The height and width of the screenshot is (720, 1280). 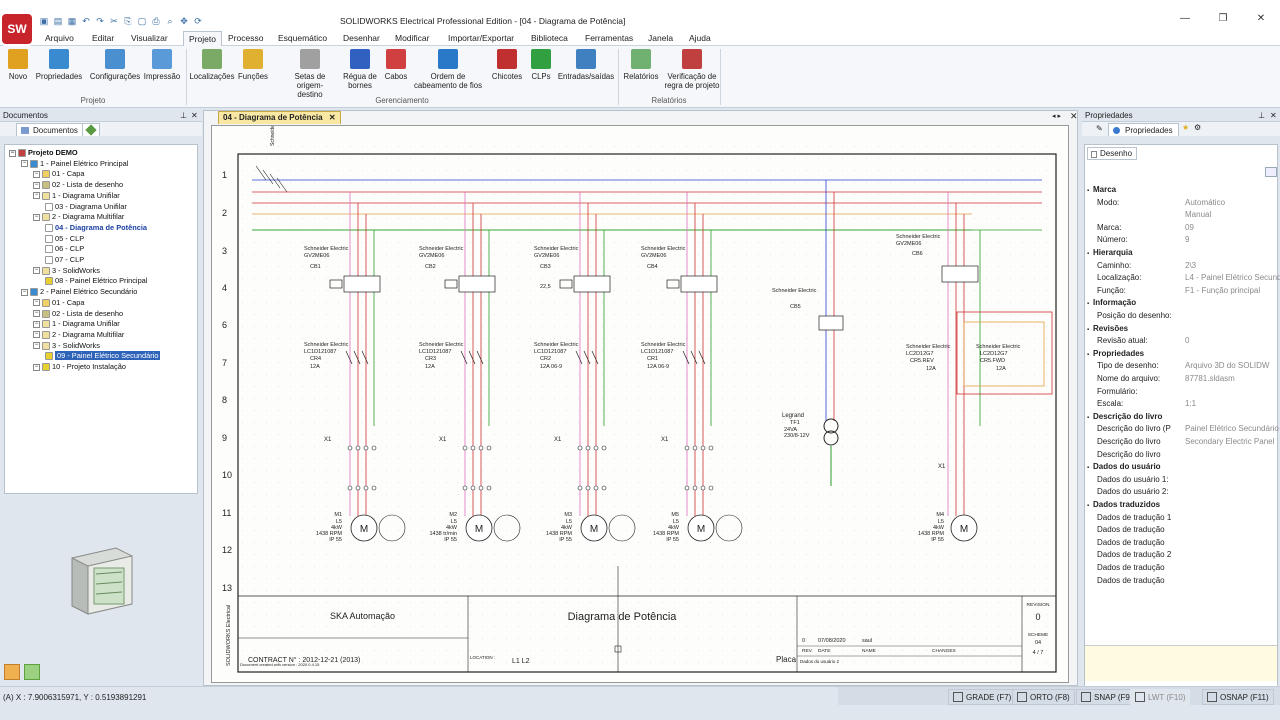 What do you see at coordinates (253, 65) in the screenshot?
I see `ribbon-button-5: Funções` at bounding box center [253, 65].